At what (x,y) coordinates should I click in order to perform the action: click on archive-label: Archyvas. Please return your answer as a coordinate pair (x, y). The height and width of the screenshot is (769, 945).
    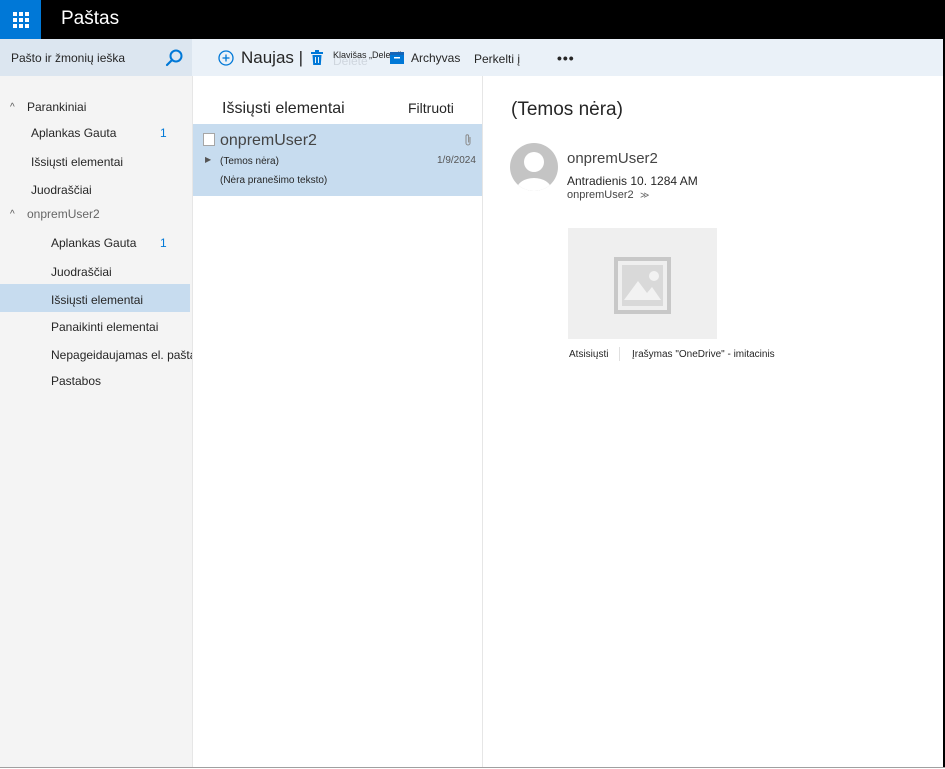
    Looking at the image, I should click on (436, 58).